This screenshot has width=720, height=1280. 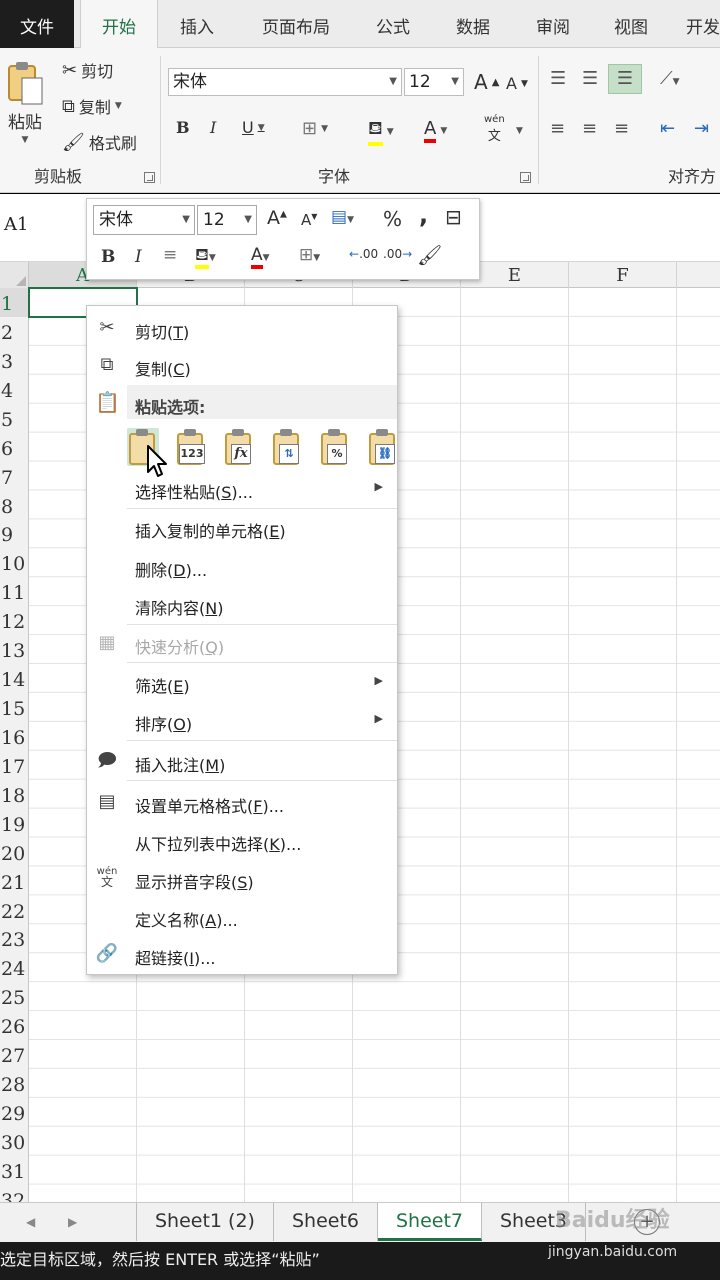 I want to click on mini-fill-color-button: ⛾▼, so click(x=205, y=257).